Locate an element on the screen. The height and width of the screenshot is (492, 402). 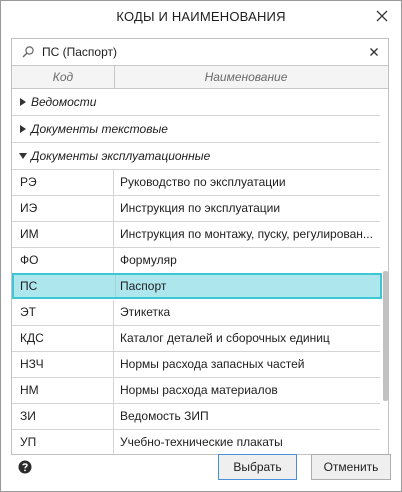
table-row: ФО Формуляр is located at coordinates (196, 261).